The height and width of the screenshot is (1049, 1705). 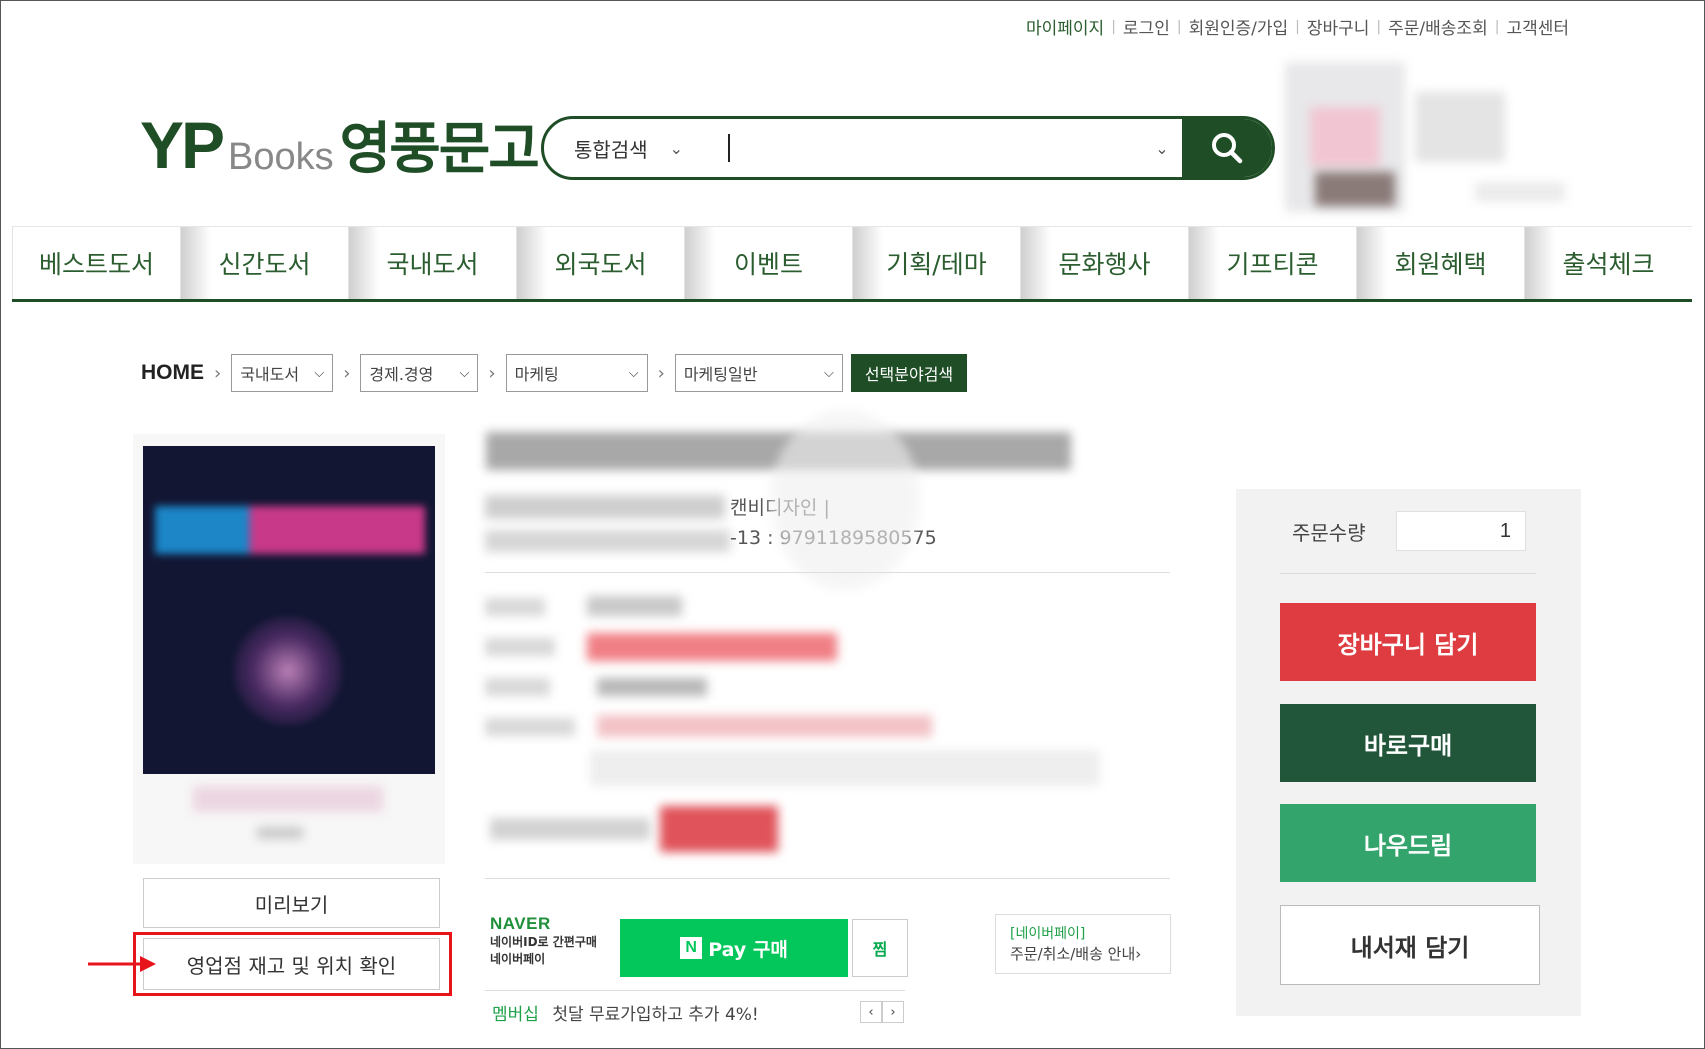 What do you see at coordinates (432, 262) in the screenshot?
I see `nav-domestic-books: 국내도서` at bounding box center [432, 262].